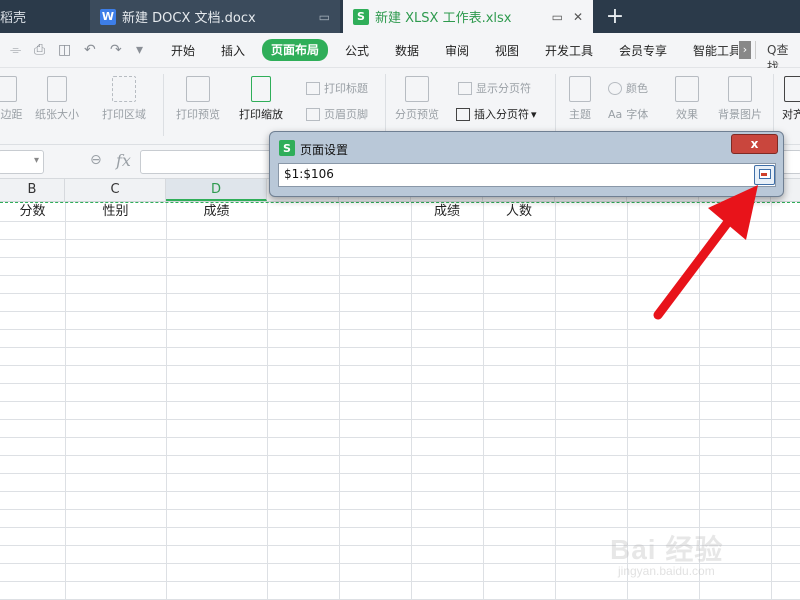  What do you see at coordinates (139, 50) in the screenshot?
I see `customize-dropdown-icon: ▾` at bounding box center [139, 50].